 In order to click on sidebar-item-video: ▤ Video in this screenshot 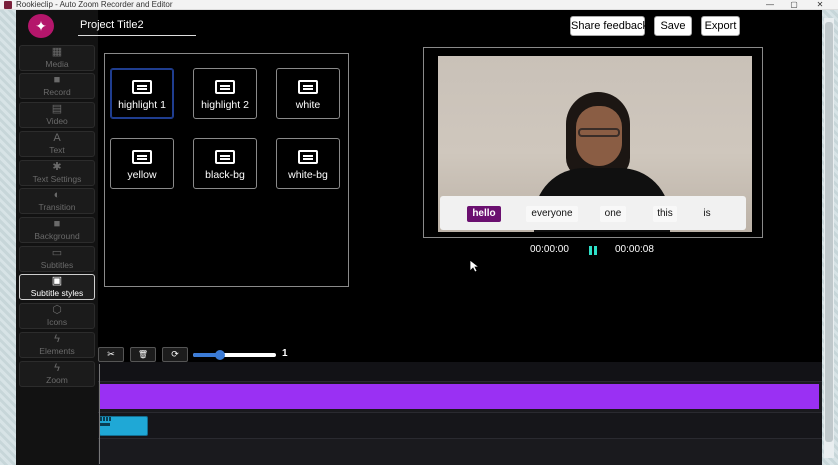, I will do `click(57, 115)`.